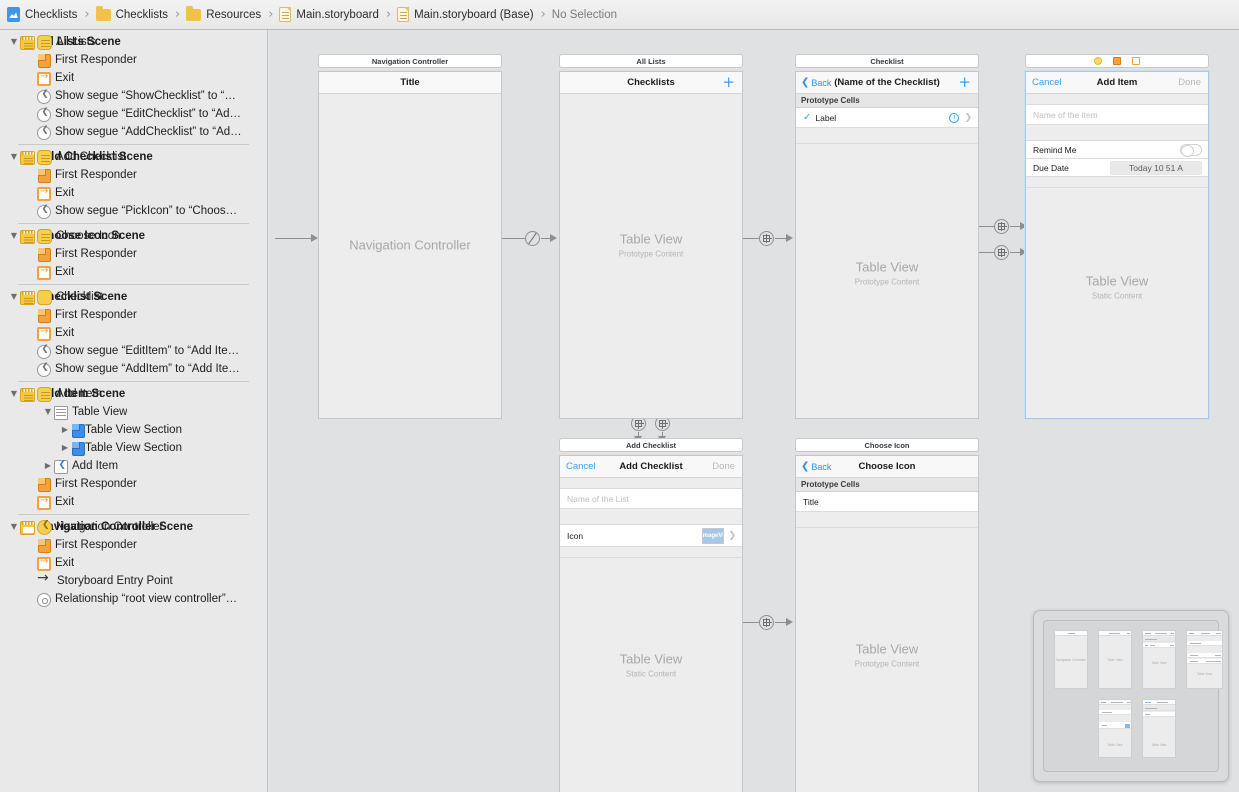  Describe the element at coordinates (96, 527) in the screenshot. I see `outline-scene-navigation-controller: ▼ Navigation Controller Scene` at that location.